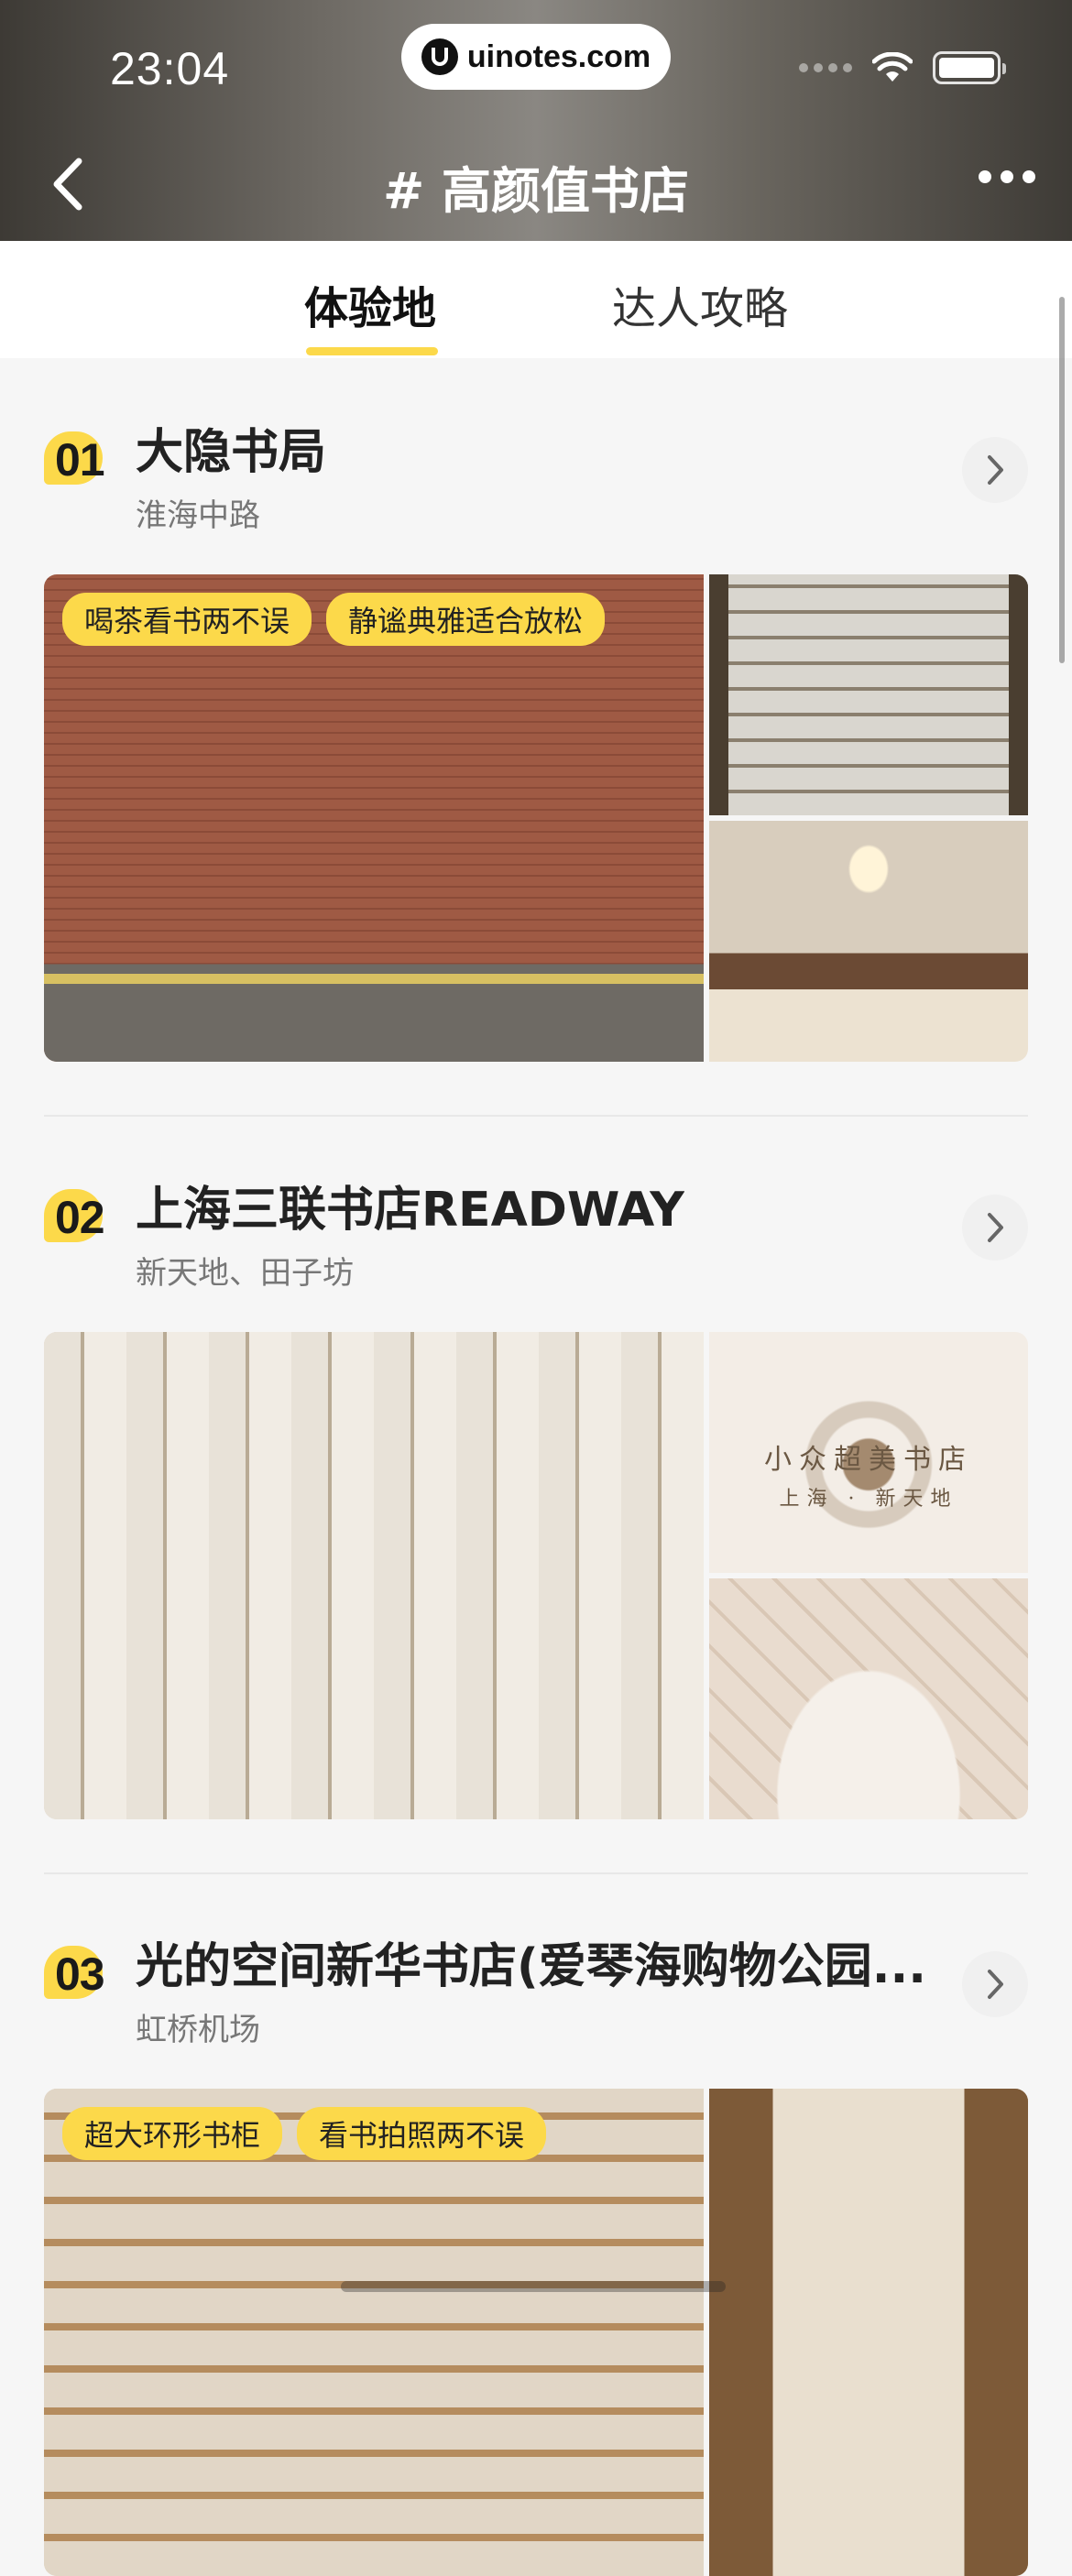  What do you see at coordinates (422, 2133) in the screenshot?
I see `tag: 看书拍照两不误` at bounding box center [422, 2133].